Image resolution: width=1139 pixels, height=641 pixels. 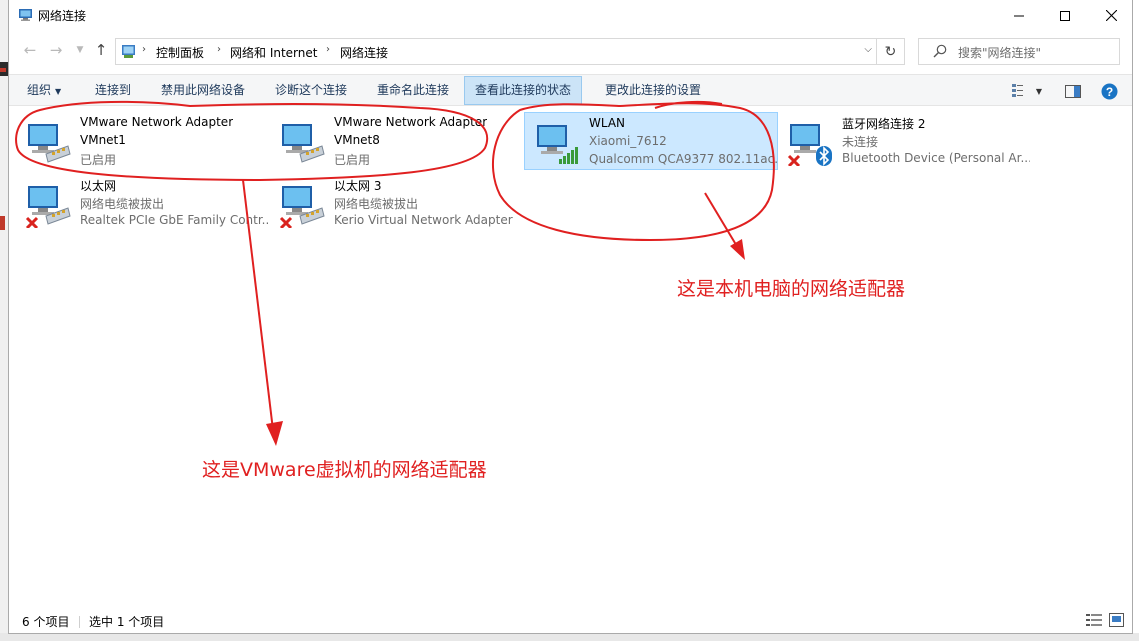 I want to click on back-button: ←, so click(x=30, y=50).